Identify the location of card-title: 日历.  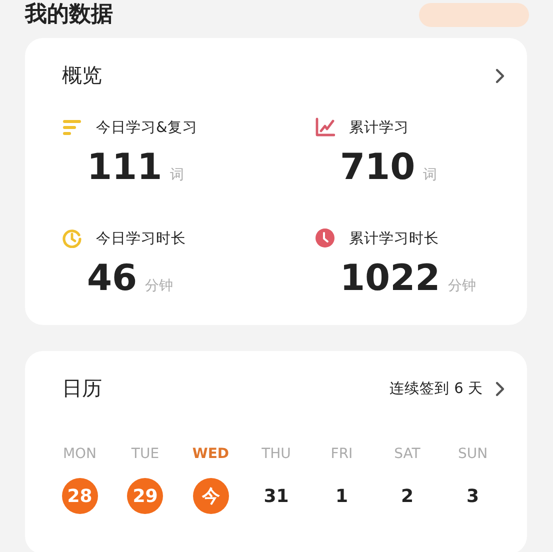
(82, 388).